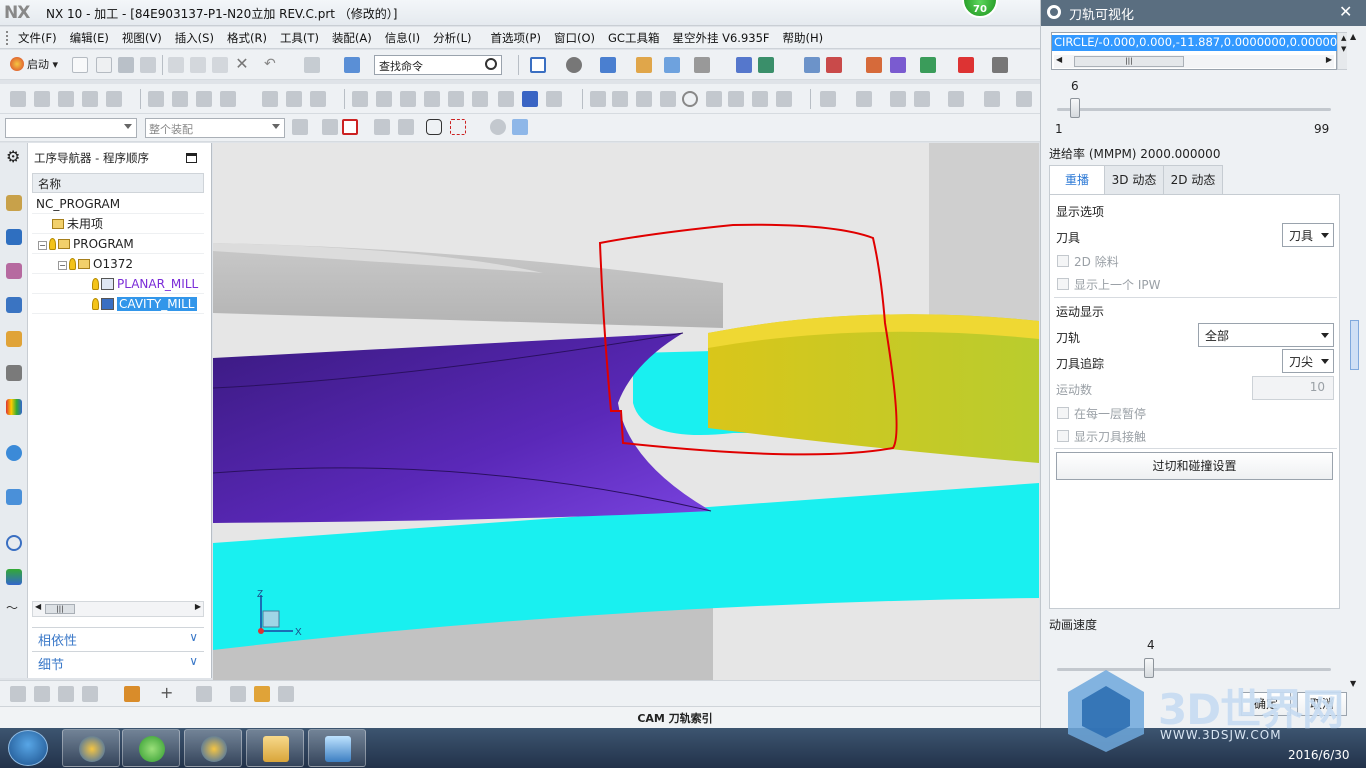 Image resolution: width=1366 pixels, height=768 pixels. What do you see at coordinates (14, 339) in the screenshot?
I see `library-icon` at bounding box center [14, 339].